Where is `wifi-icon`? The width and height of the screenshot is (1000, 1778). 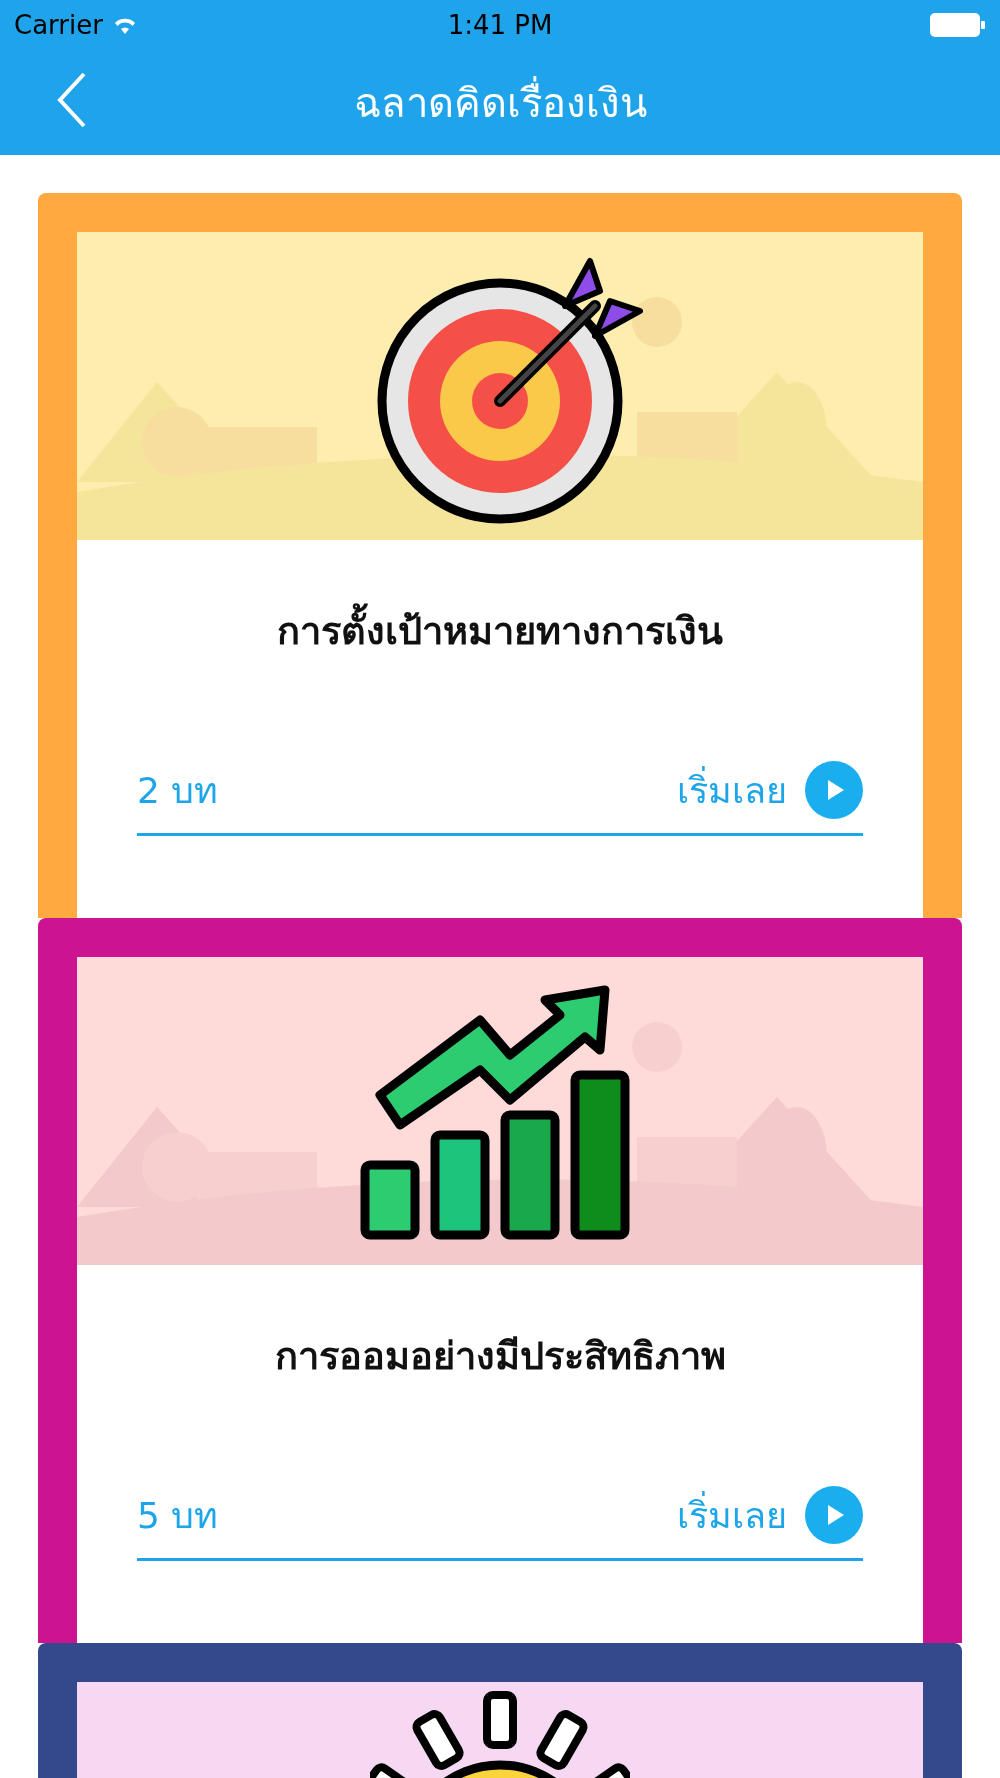 wifi-icon is located at coordinates (124, 25).